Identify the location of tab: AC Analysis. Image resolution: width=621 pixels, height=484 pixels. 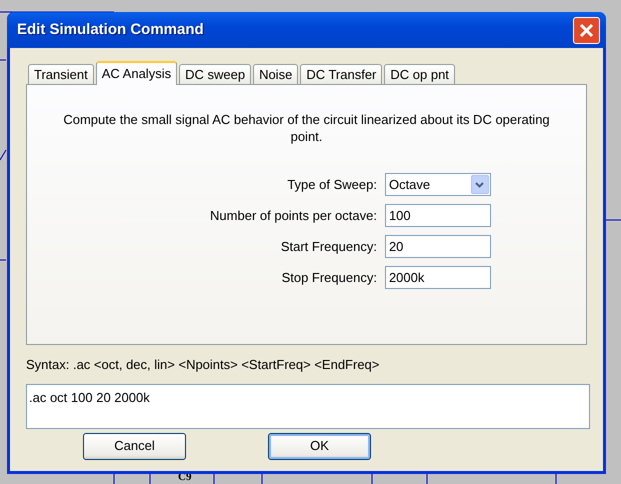
(137, 73).